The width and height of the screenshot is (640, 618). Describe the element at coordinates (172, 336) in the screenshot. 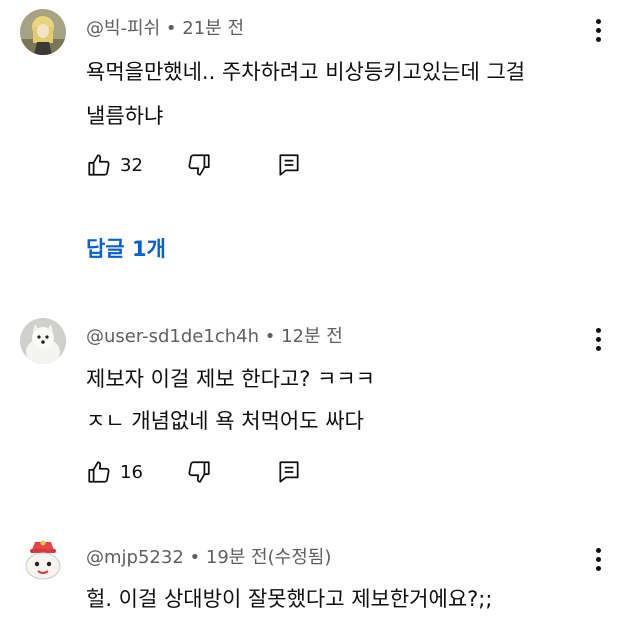

I see `comment-author: @user-sd1de1ch4h` at that location.